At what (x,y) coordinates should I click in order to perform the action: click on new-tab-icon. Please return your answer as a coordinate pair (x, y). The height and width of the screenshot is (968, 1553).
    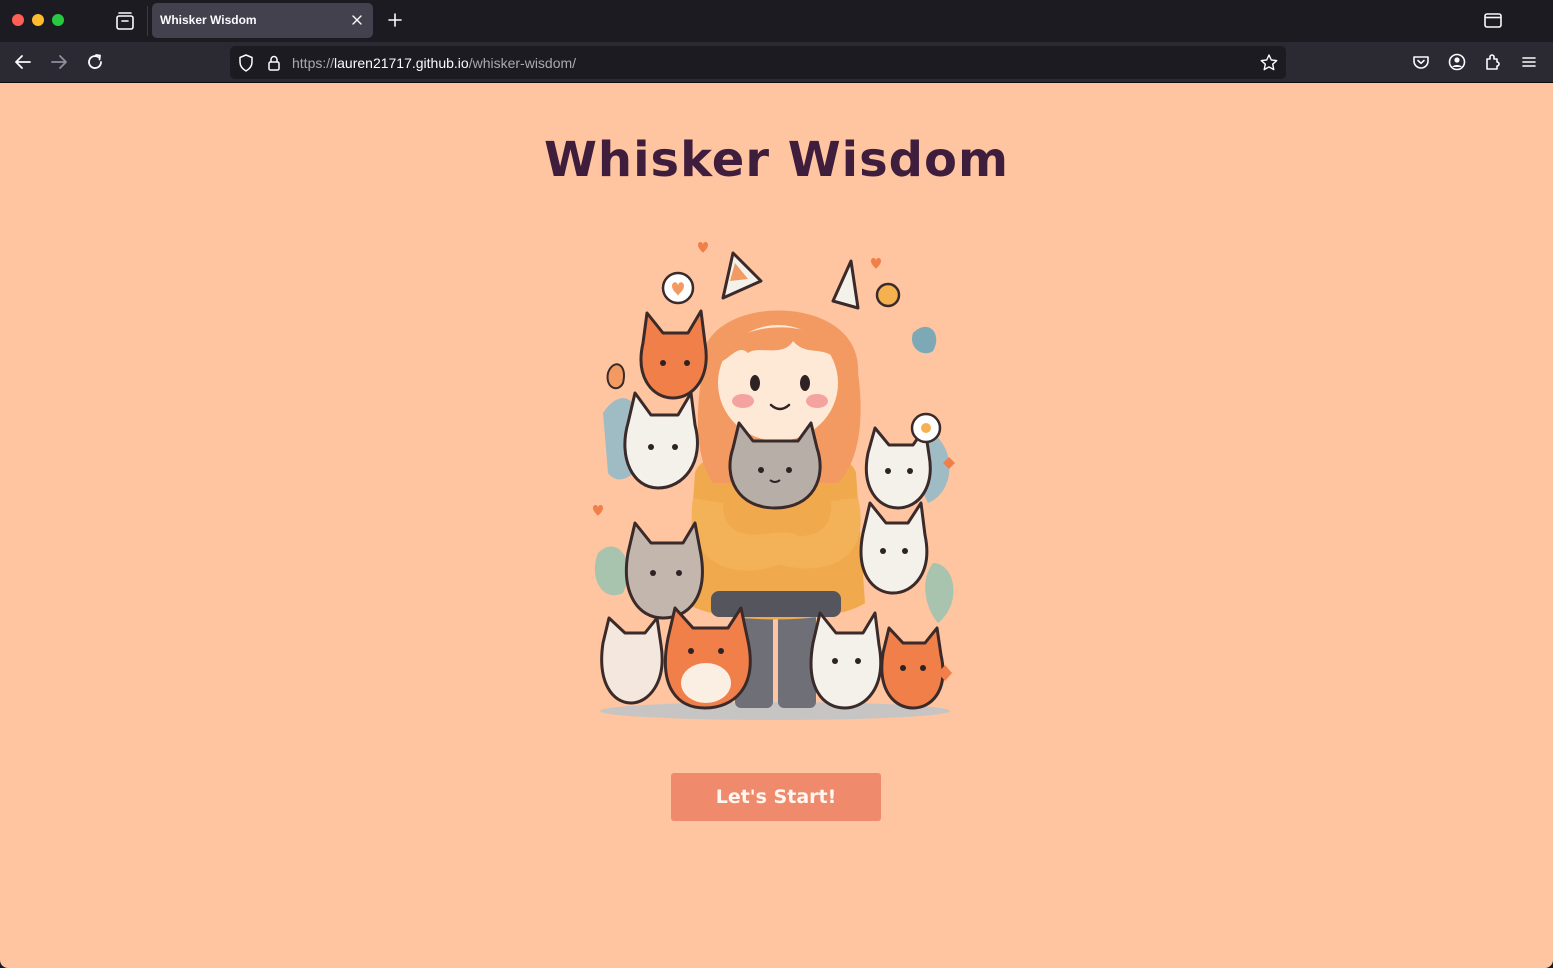
    Looking at the image, I should click on (395, 20).